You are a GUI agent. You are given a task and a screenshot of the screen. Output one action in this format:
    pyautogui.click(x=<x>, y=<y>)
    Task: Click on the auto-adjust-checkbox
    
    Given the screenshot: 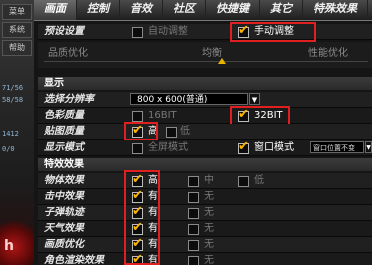 What is the action you would take?
    pyautogui.click(x=137, y=32)
    